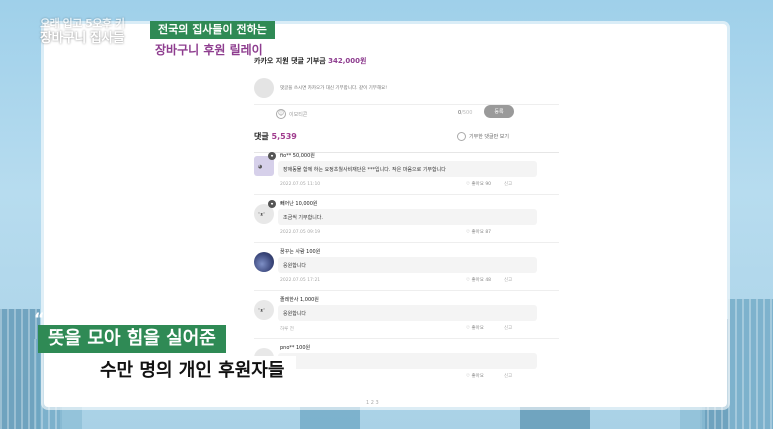 This screenshot has width=773, height=429. Describe the element at coordinates (499, 111) in the screenshot. I see `submit-button: 등록` at that location.